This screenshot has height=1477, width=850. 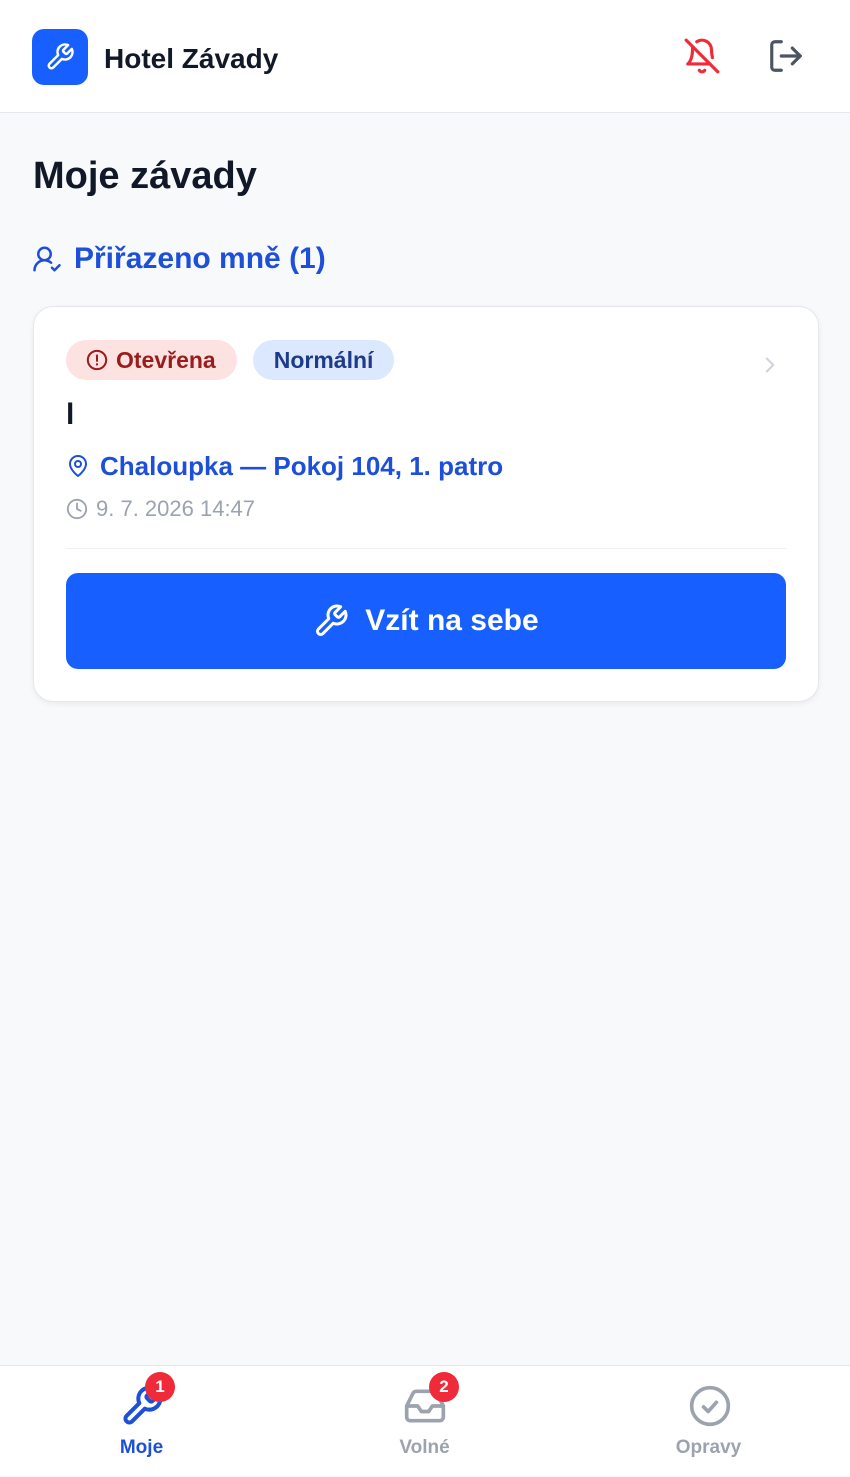 I want to click on status-badge: Otevřena, so click(x=151, y=360).